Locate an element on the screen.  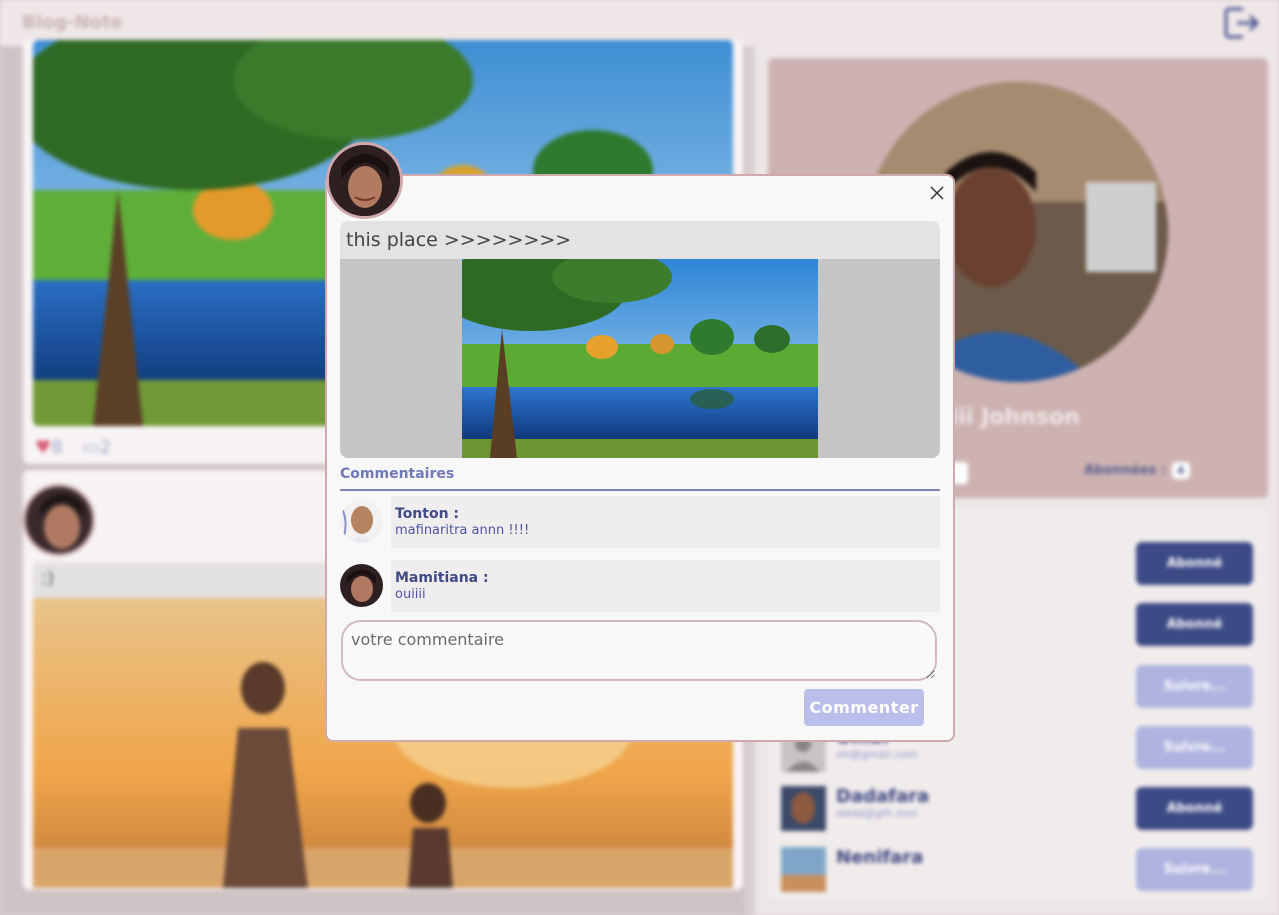
comment-body: Mamitiana : ouiiii is located at coordinates (665, 586).